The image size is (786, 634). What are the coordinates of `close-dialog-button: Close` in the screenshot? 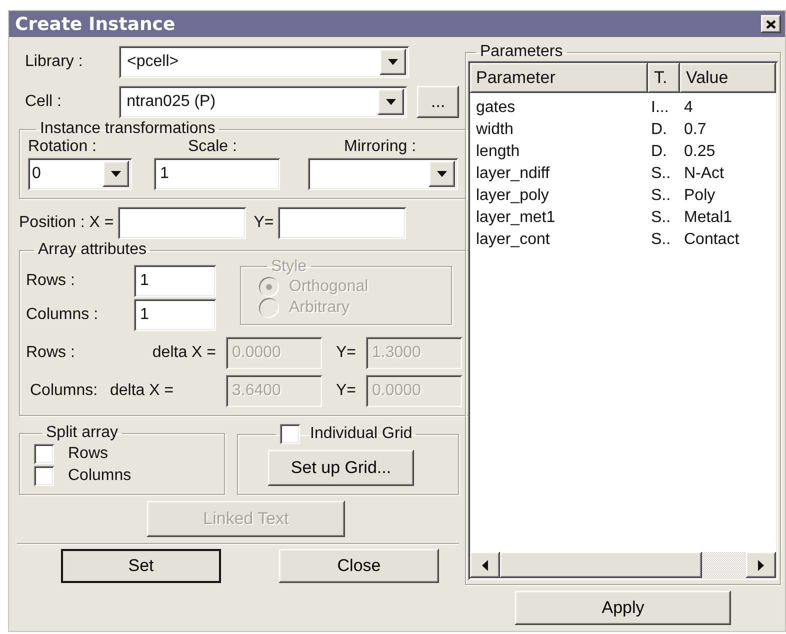 It's located at (359, 566).